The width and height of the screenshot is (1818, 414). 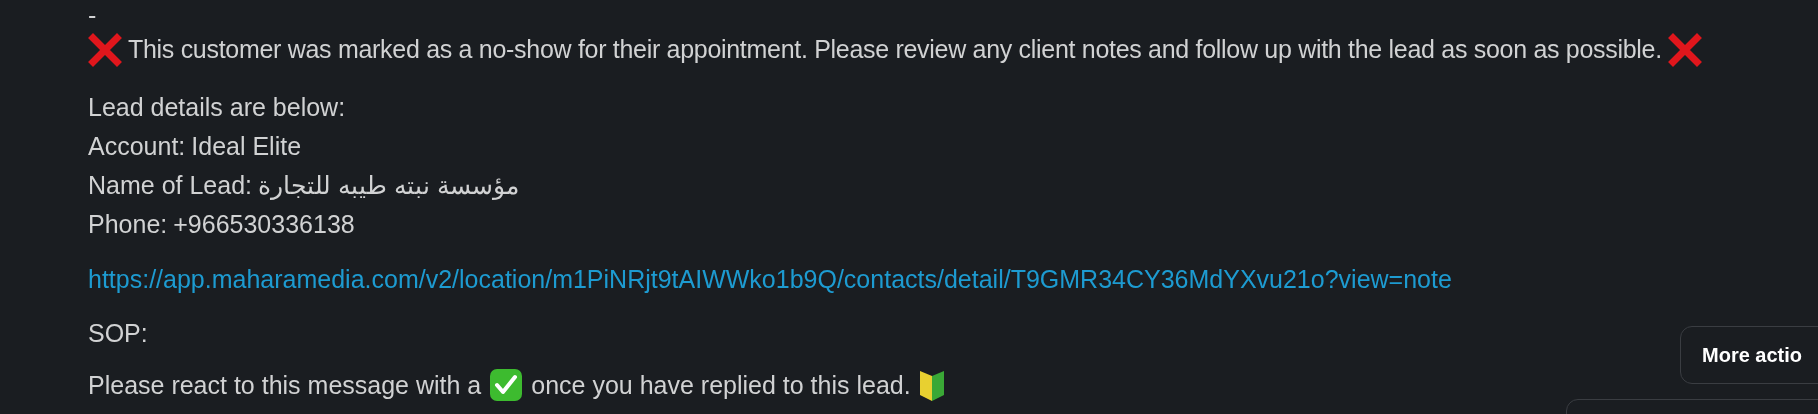 I want to click on contact-link: https://app.maharamedia.com/v2/location/m1PiNRjt9tAIWWko1b9Q/contacts/detail/T9GMR34CY36MdYXvu21o?view=note, so click(x=770, y=279).